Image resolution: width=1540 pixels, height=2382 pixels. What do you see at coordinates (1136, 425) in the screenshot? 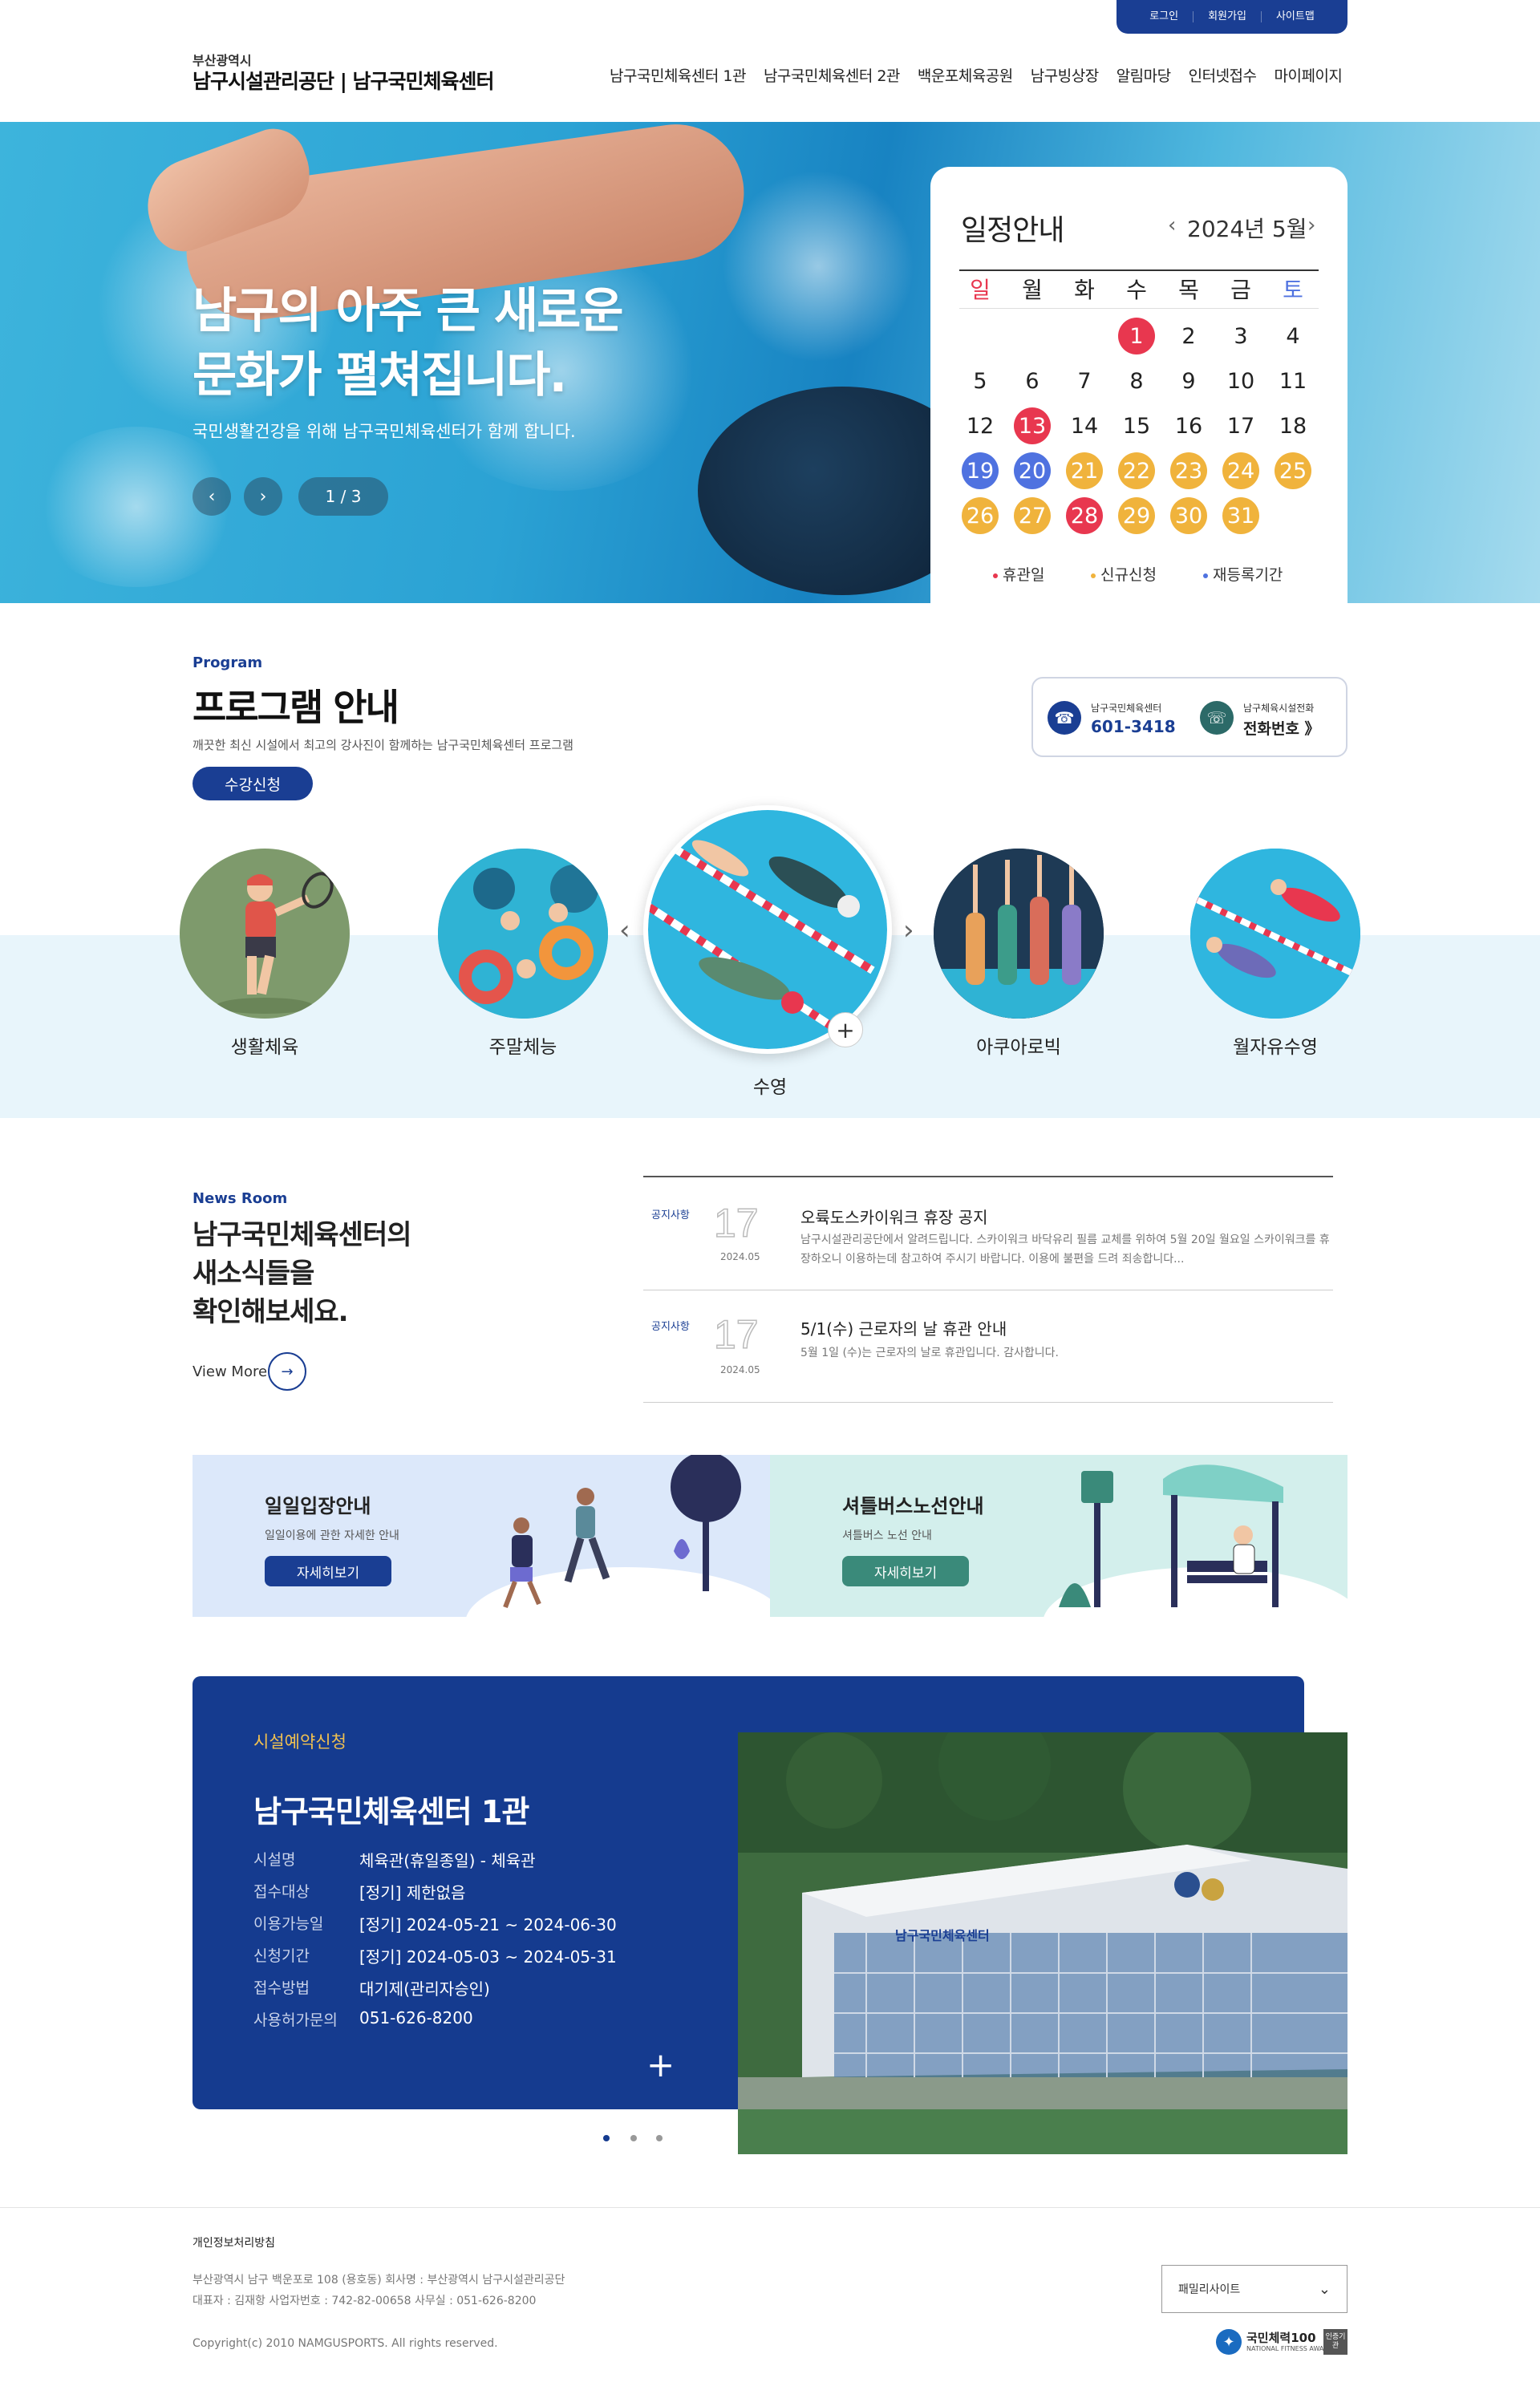
I see `calendar-day: 15` at bounding box center [1136, 425].